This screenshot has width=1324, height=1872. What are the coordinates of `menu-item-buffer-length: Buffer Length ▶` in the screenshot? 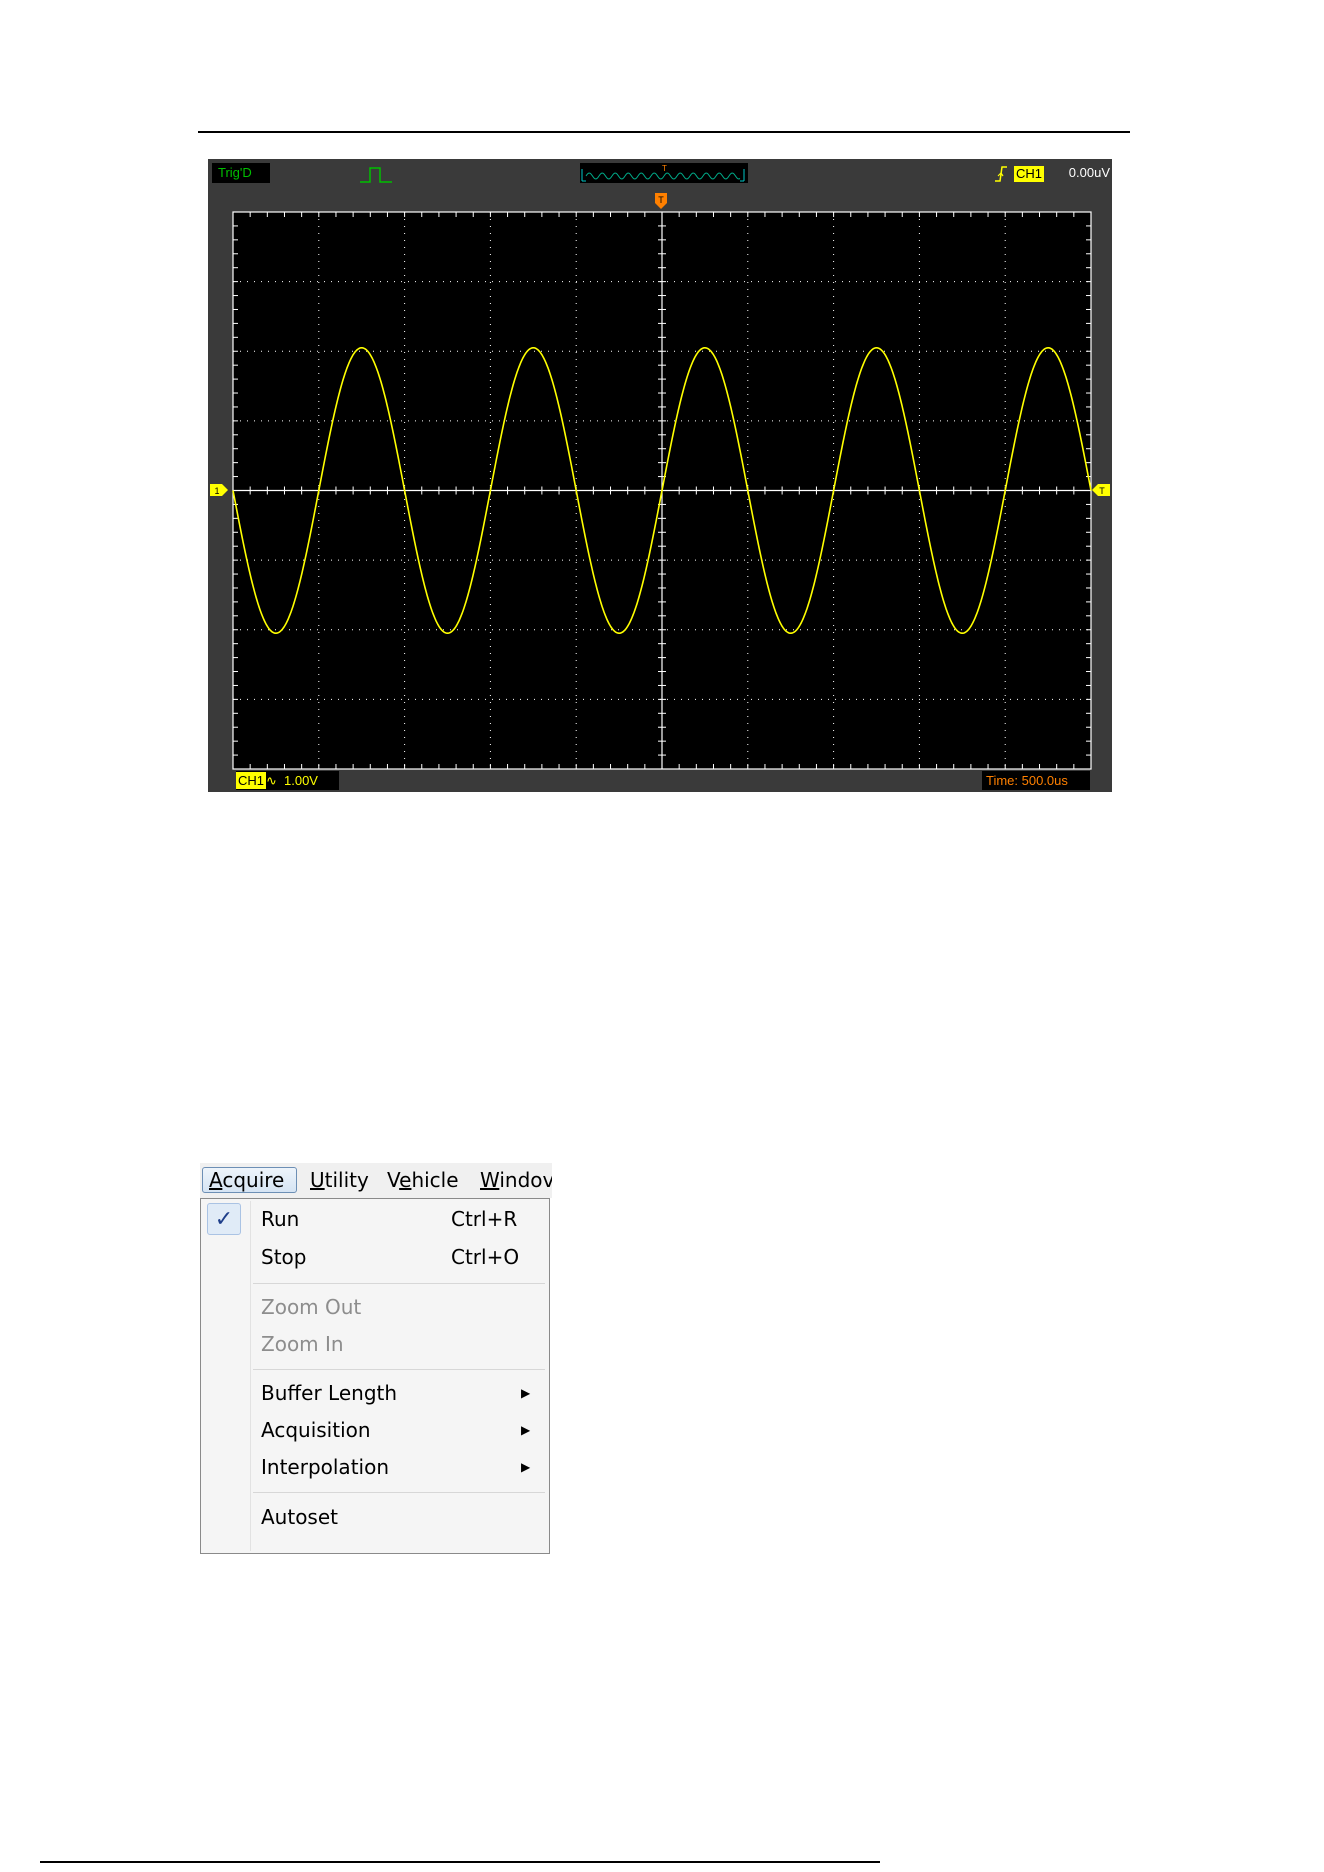 It's located at (375, 1393).